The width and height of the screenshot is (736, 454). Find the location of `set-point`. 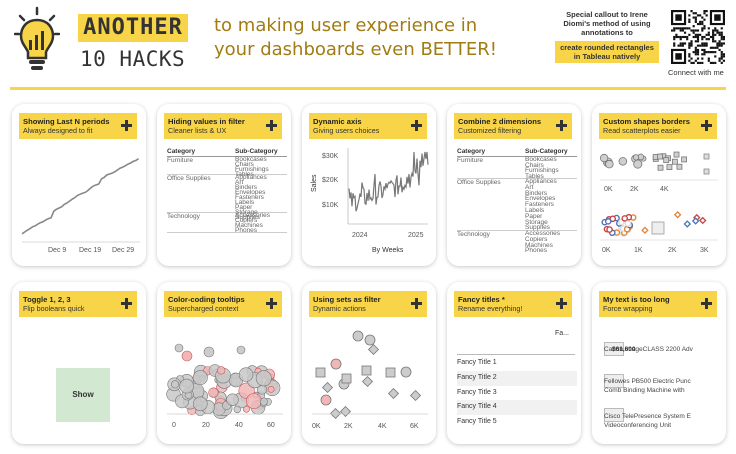

set-point is located at coordinates (406, 372).